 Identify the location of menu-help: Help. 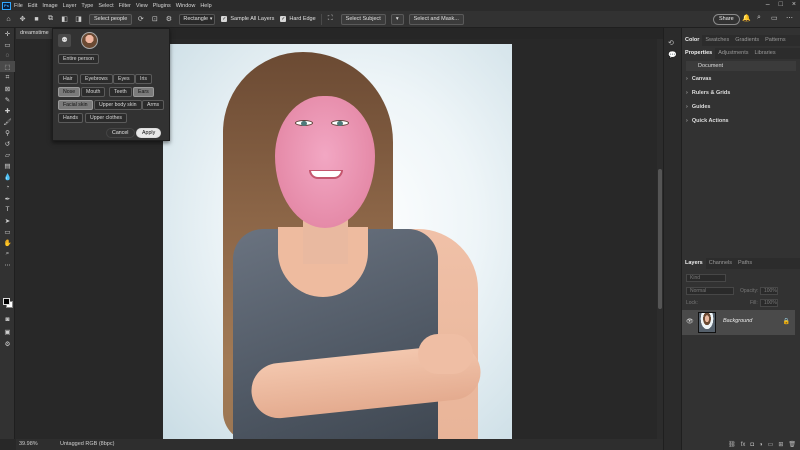
(205, 6).